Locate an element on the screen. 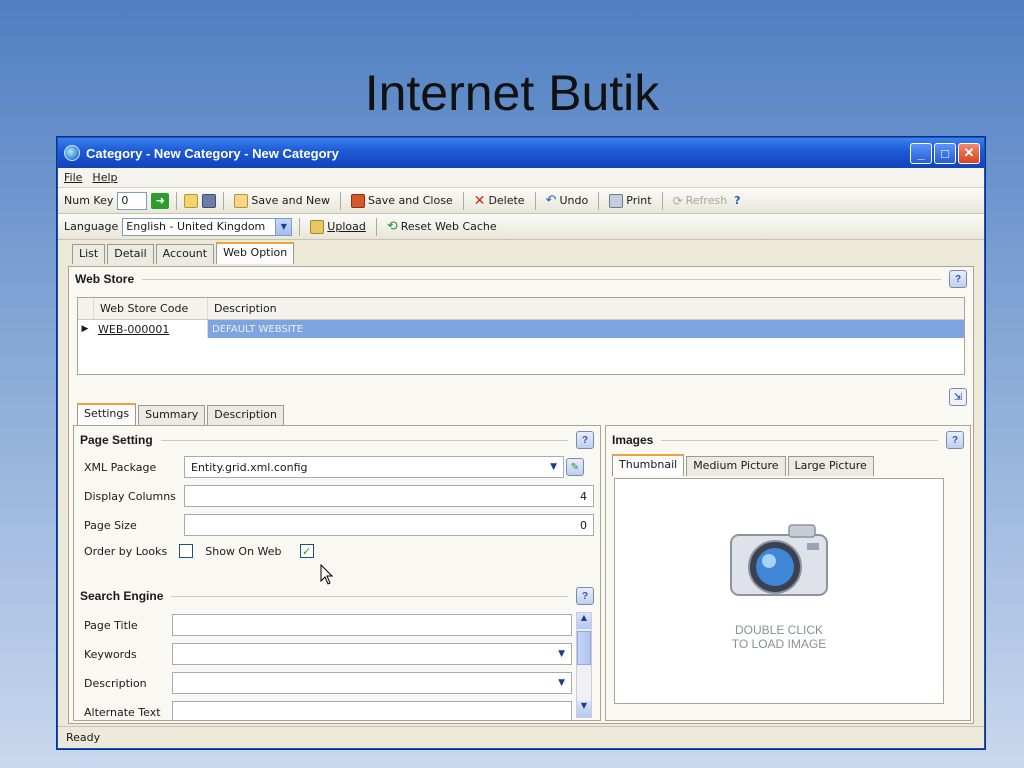 Image resolution: width=1024 pixels, height=768 pixels. maximize-button: □ is located at coordinates (945, 153).